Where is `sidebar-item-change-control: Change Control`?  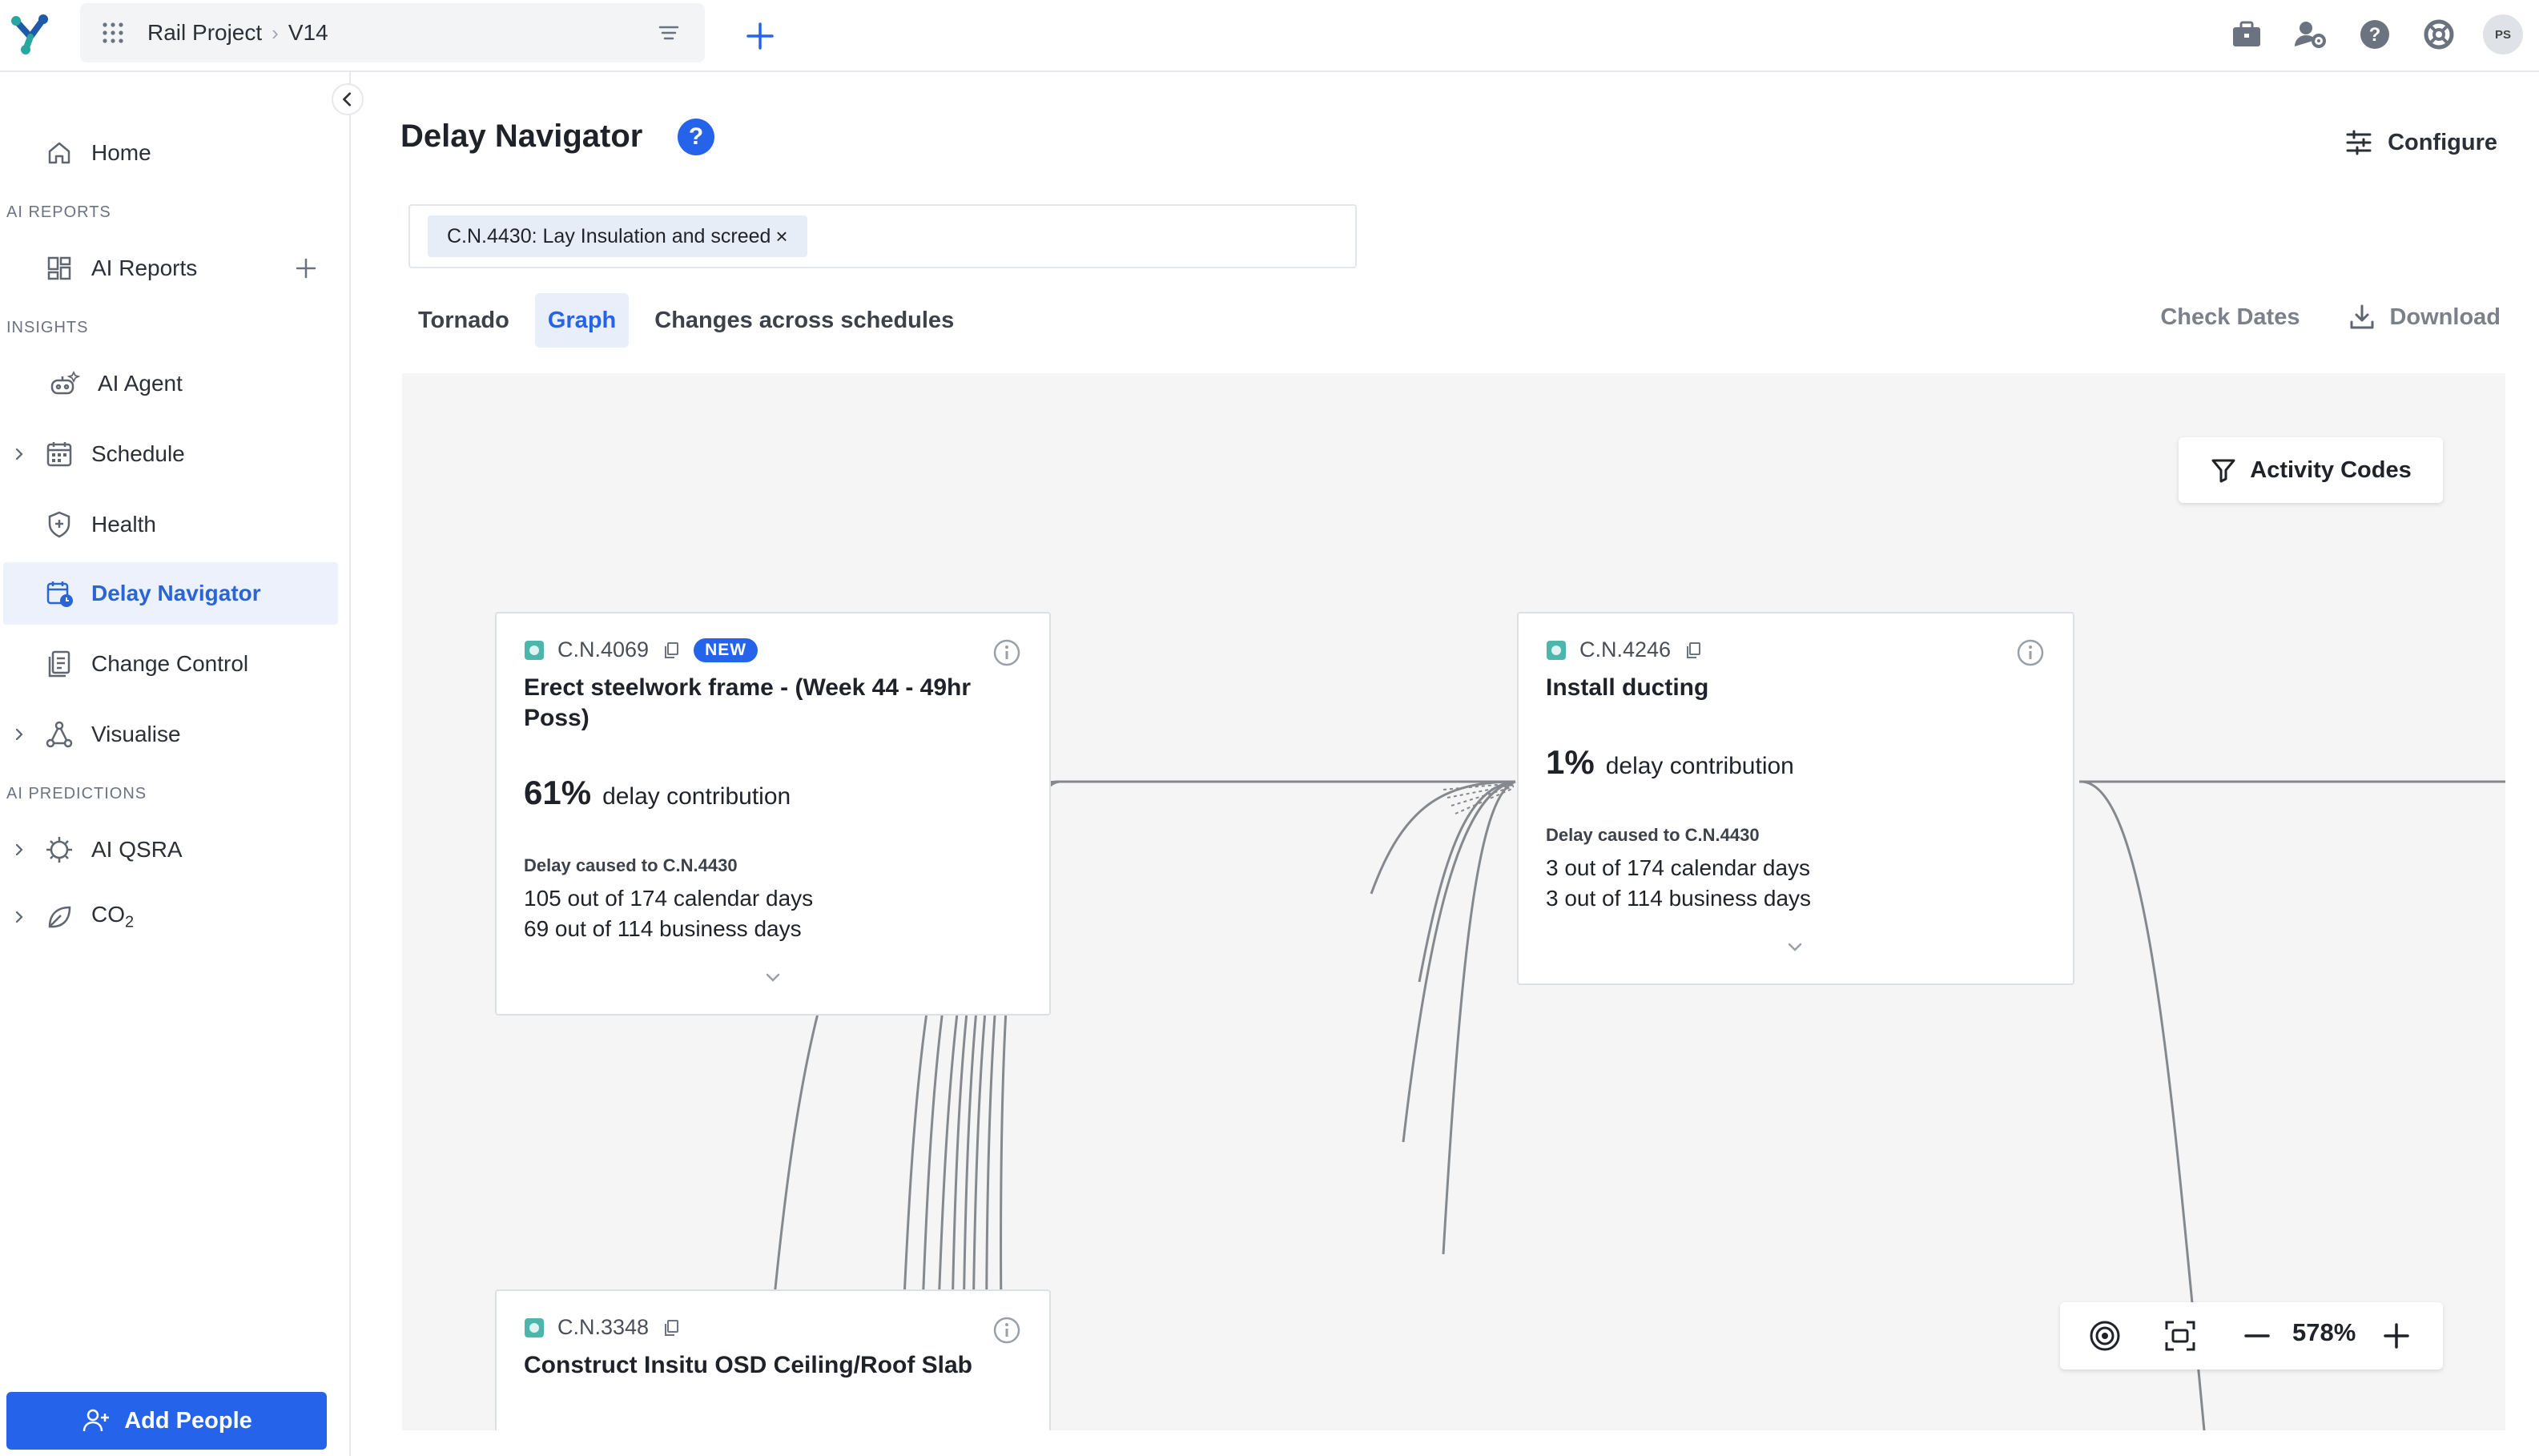
sidebar-item-change-control: Change Control is located at coordinates (170, 664).